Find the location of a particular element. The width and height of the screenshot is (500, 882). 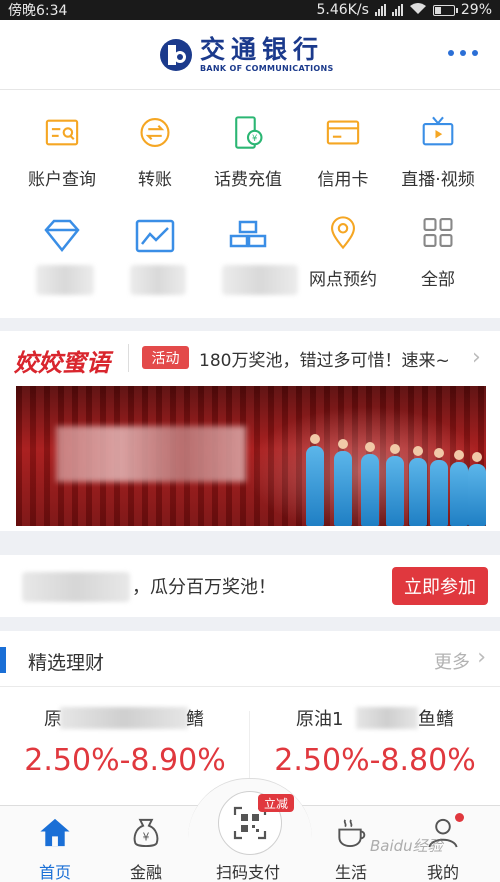

nav-tab-finance: ¥ 金融 is located at coordinates (146, 844).